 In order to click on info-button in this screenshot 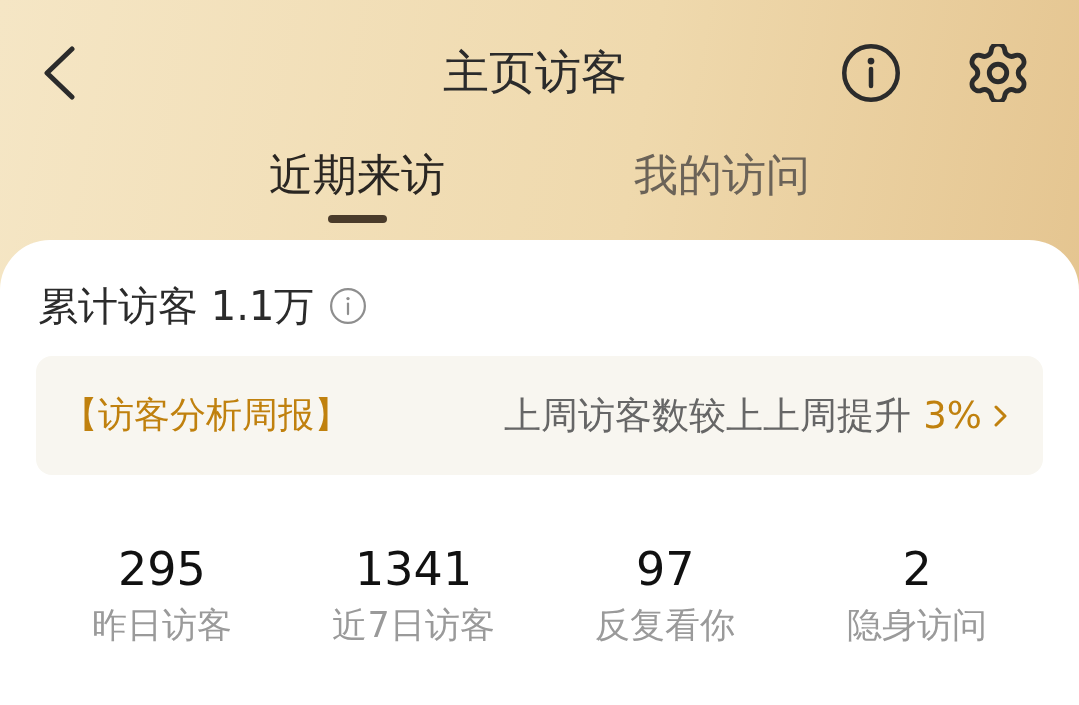, I will do `click(871, 72)`.